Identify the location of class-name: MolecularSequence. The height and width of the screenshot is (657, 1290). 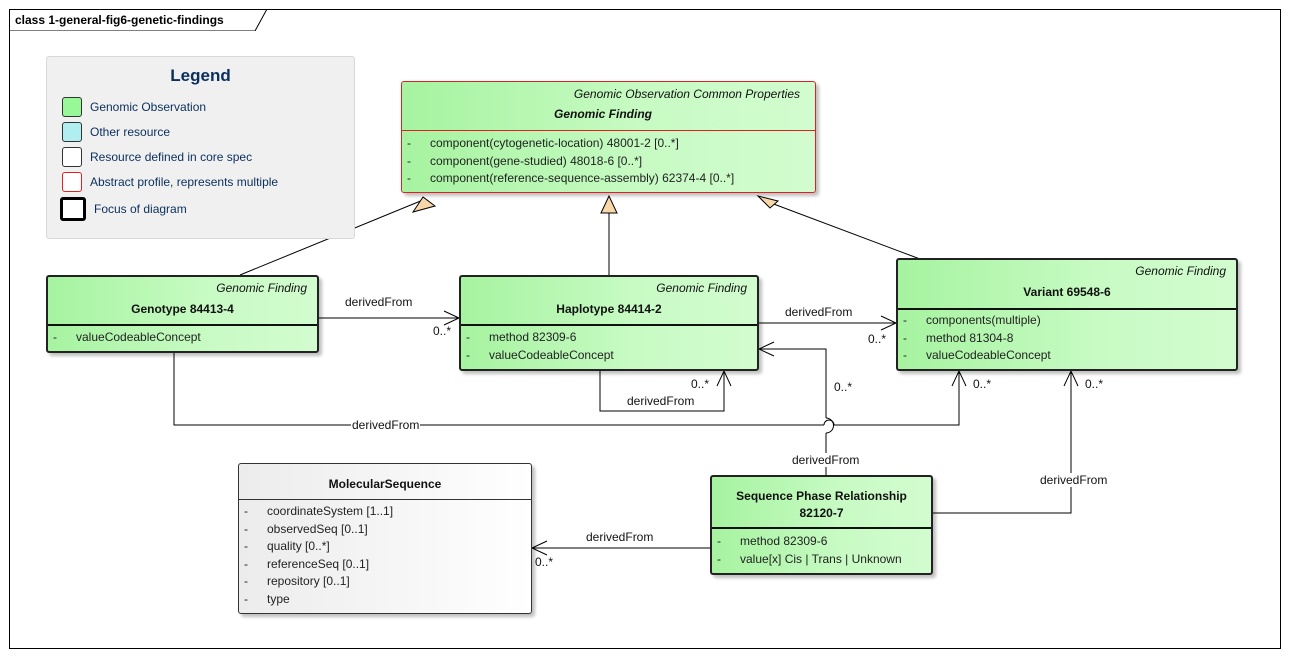
(385, 484).